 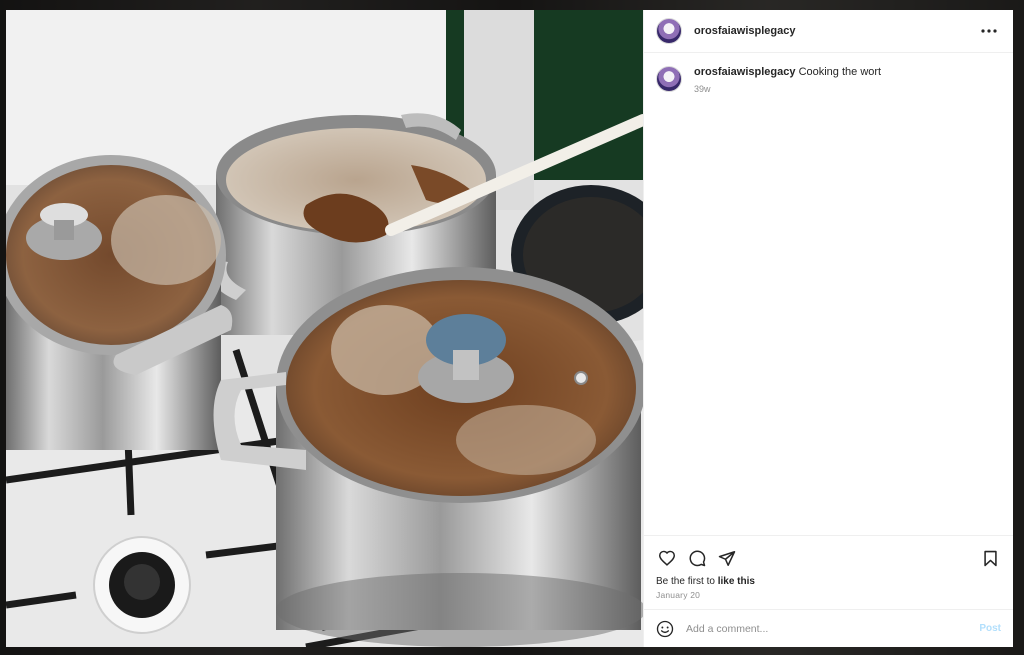 I want to click on post-username: orosfaiawisplegacy, so click(x=745, y=31).